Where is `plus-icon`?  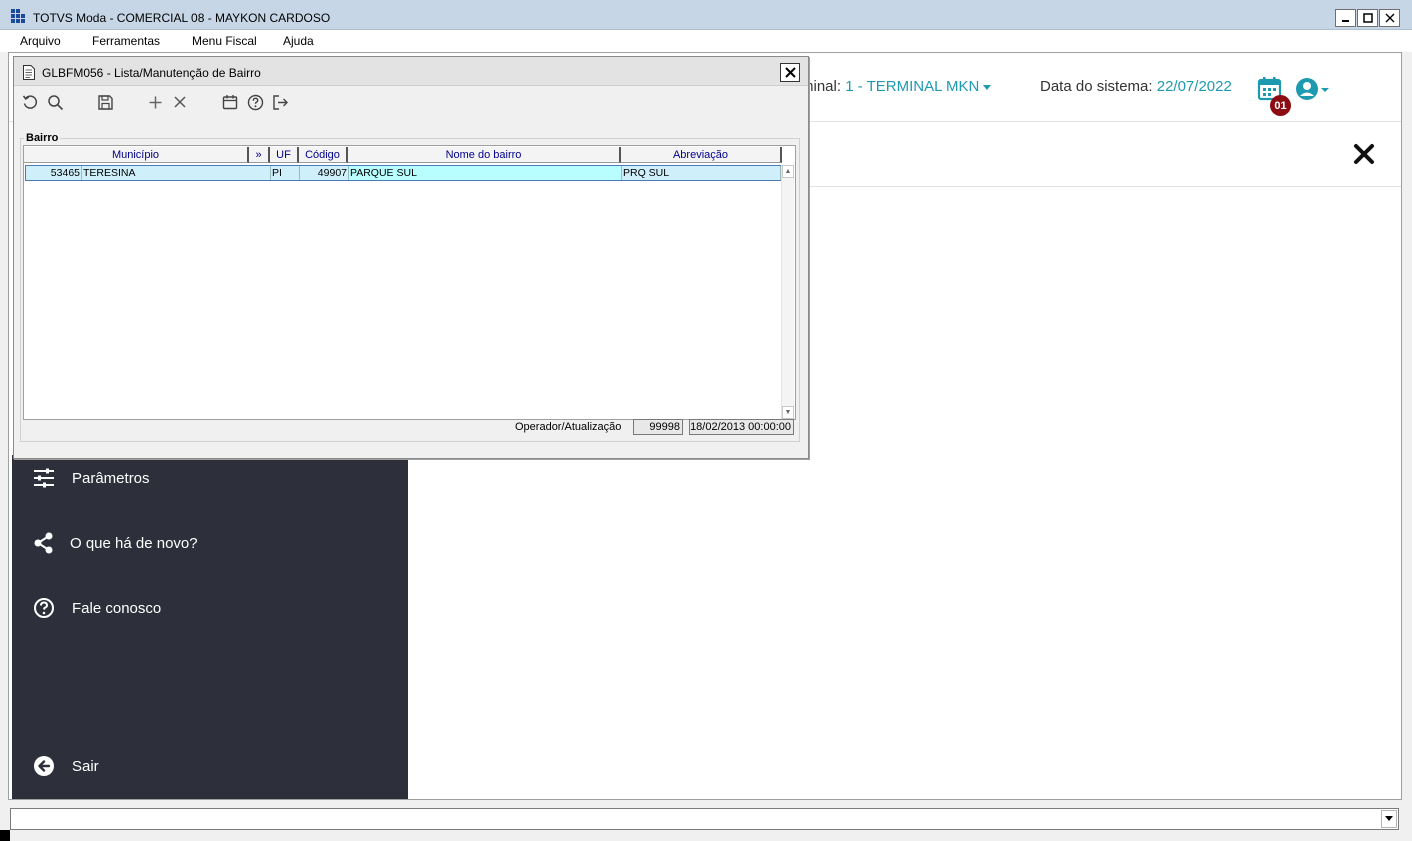 plus-icon is located at coordinates (155, 102).